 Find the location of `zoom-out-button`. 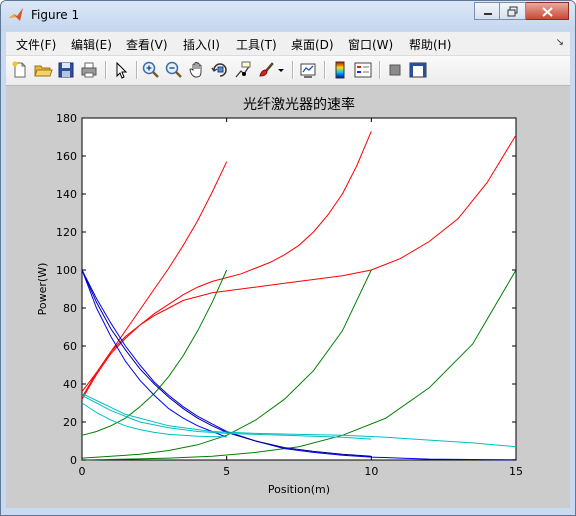

zoom-out-button is located at coordinates (174, 70).